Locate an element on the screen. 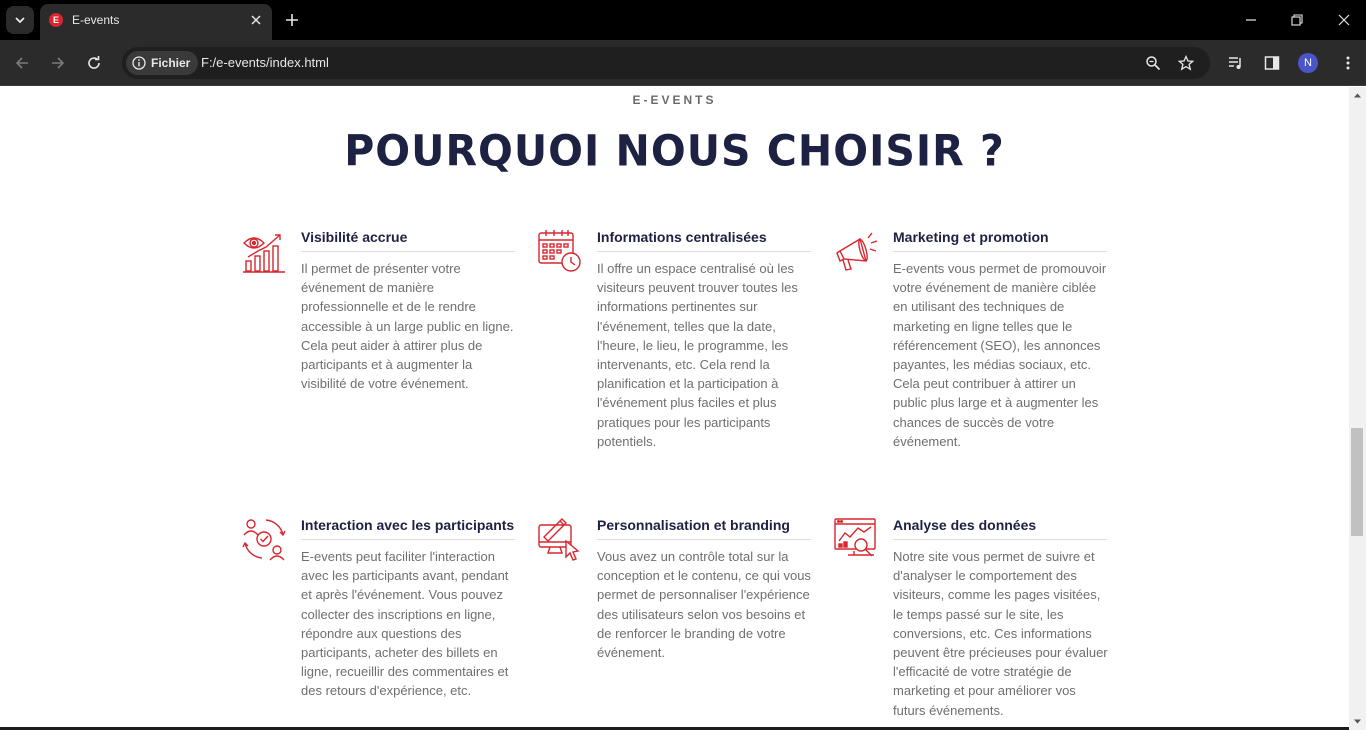 This screenshot has width=1366, height=730. close-window-button is located at coordinates (1344, 20).